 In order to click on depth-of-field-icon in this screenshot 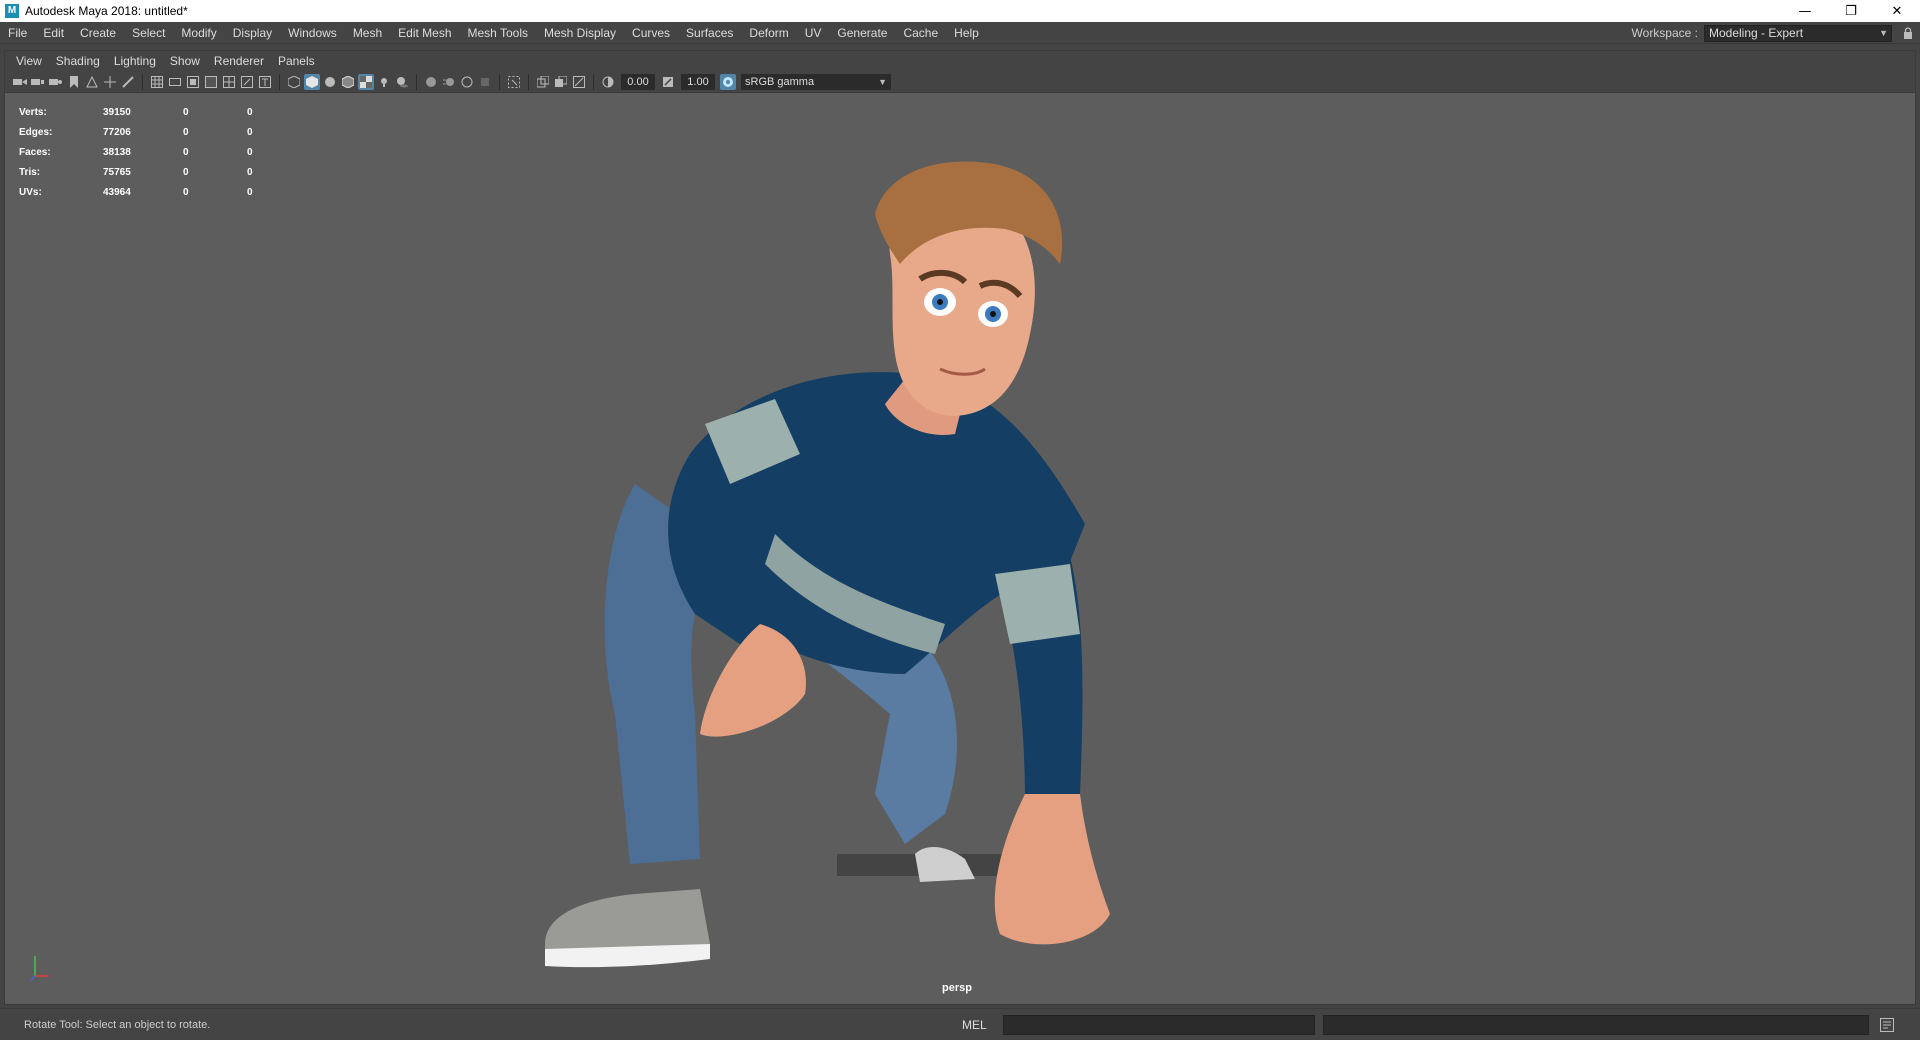, I will do `click(485, 82)`.